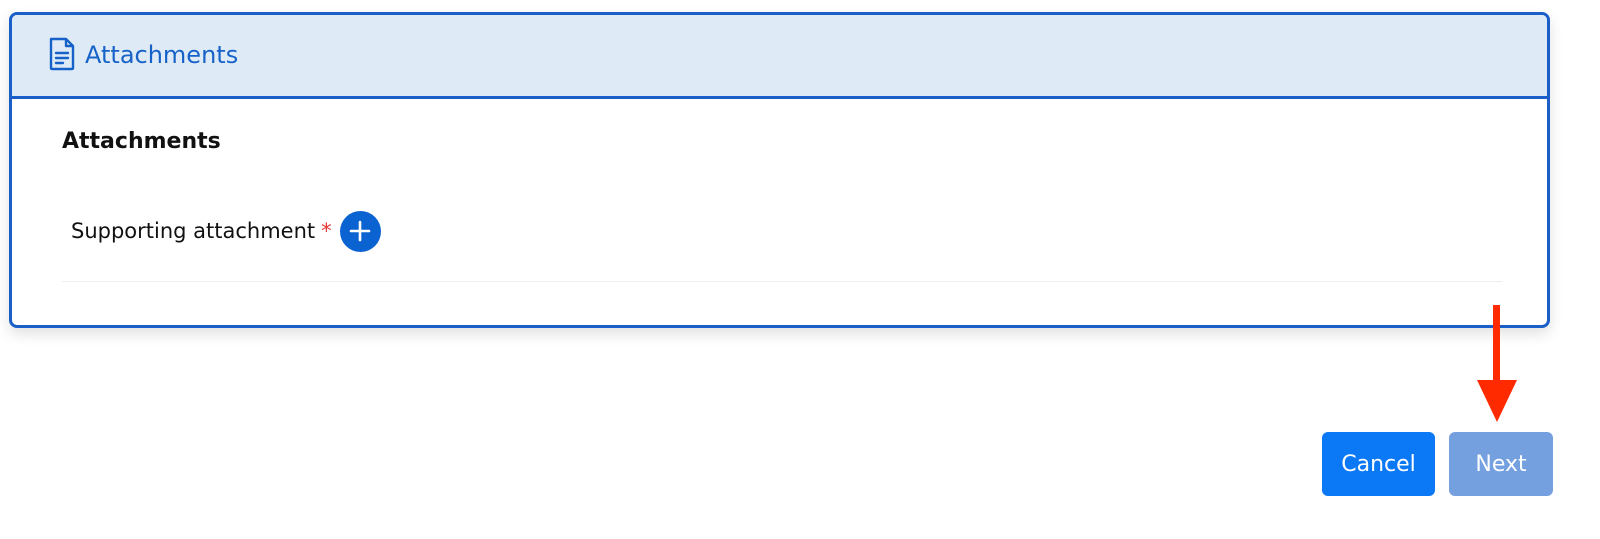 The width and height of the screenshot is (1600, 539). I want to click on plus-icon, so click(360, 231).